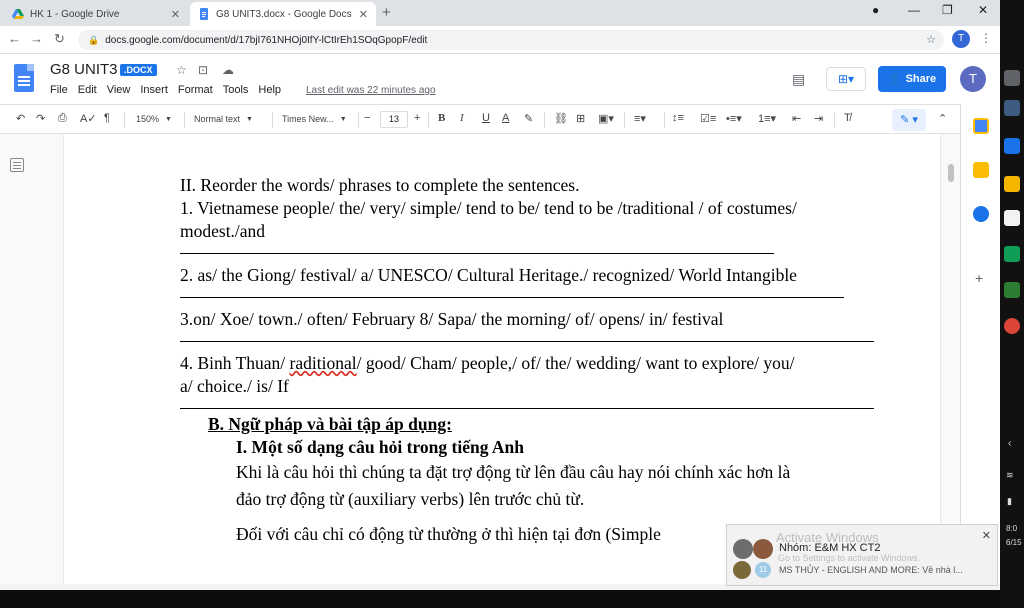 This screenshot has height=608, width=1024. Describe the element at coordinates (36, 38) in the screenshot. I see `forward-icon: →` at that location.